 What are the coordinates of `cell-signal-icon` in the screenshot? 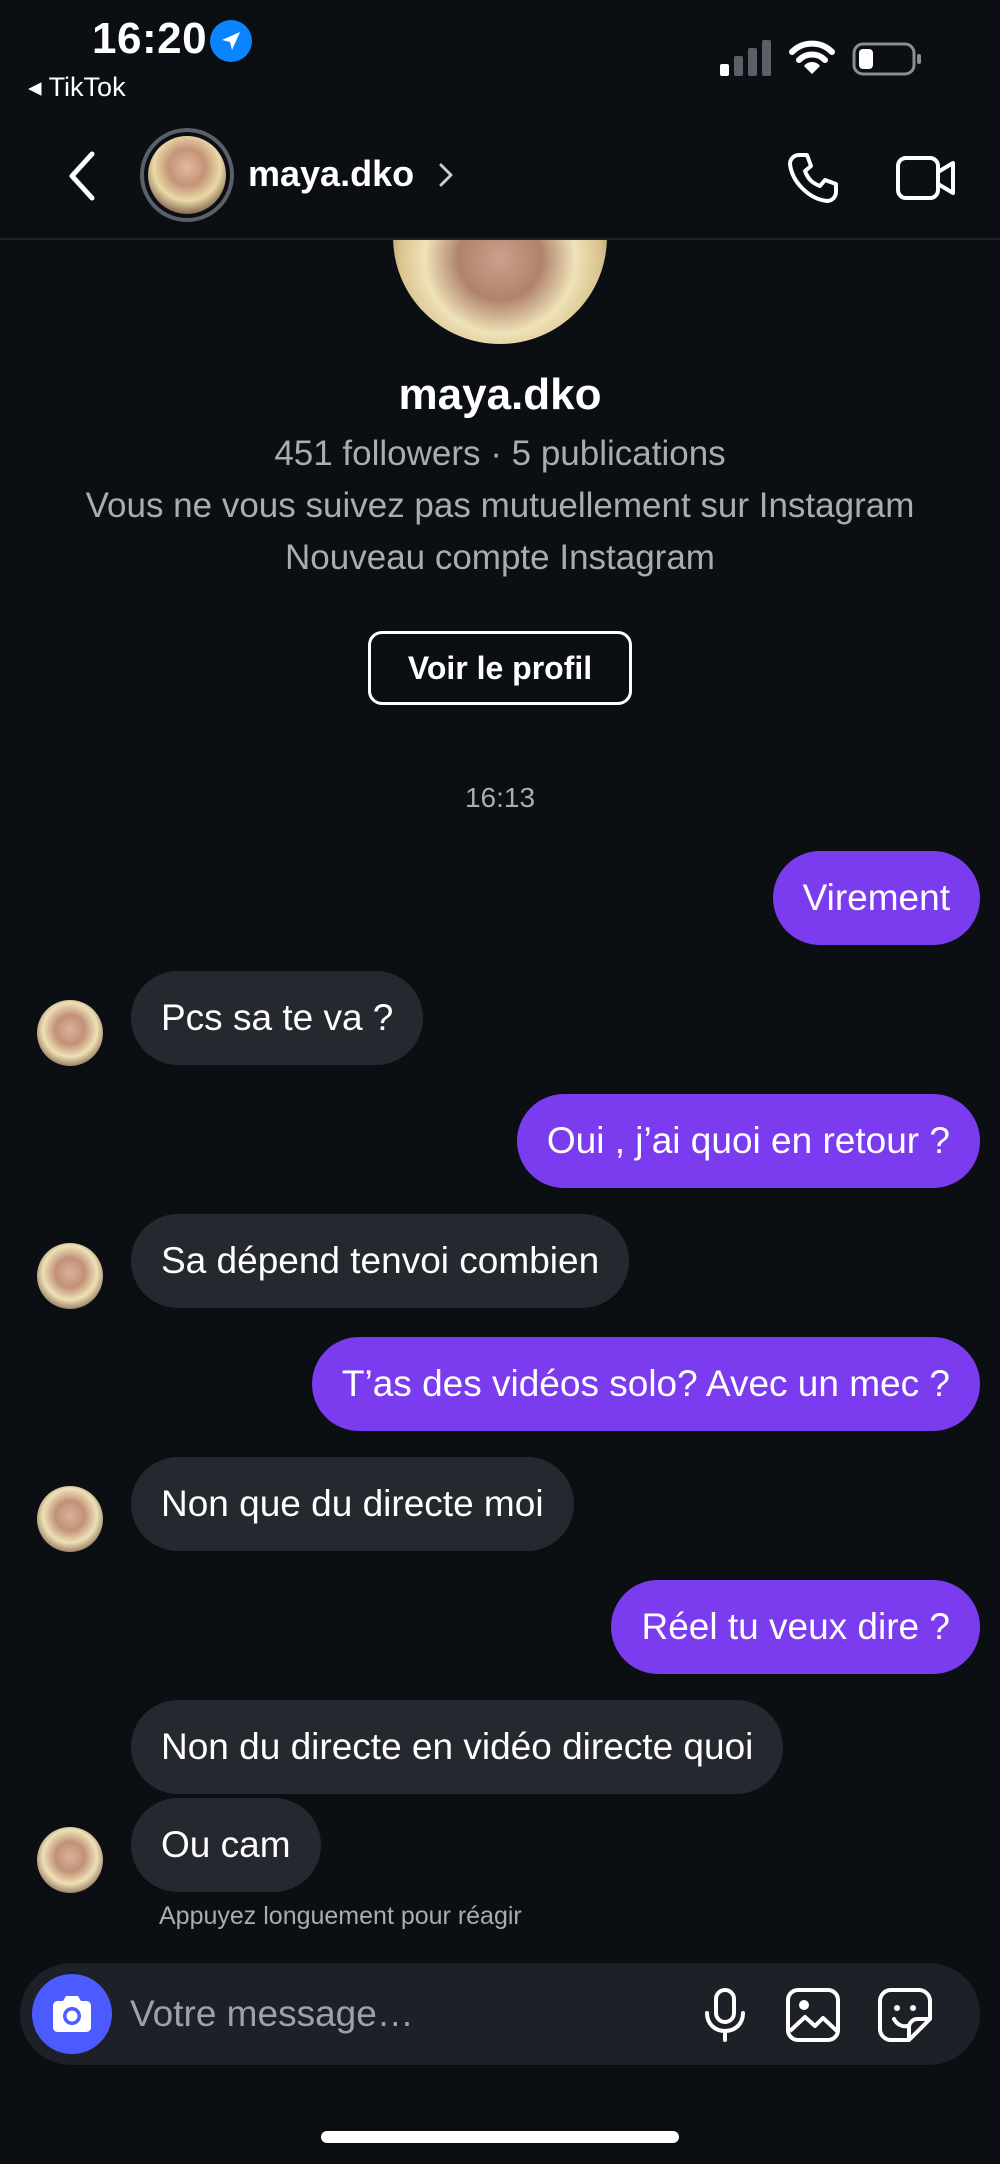 It's located at (746, 58).